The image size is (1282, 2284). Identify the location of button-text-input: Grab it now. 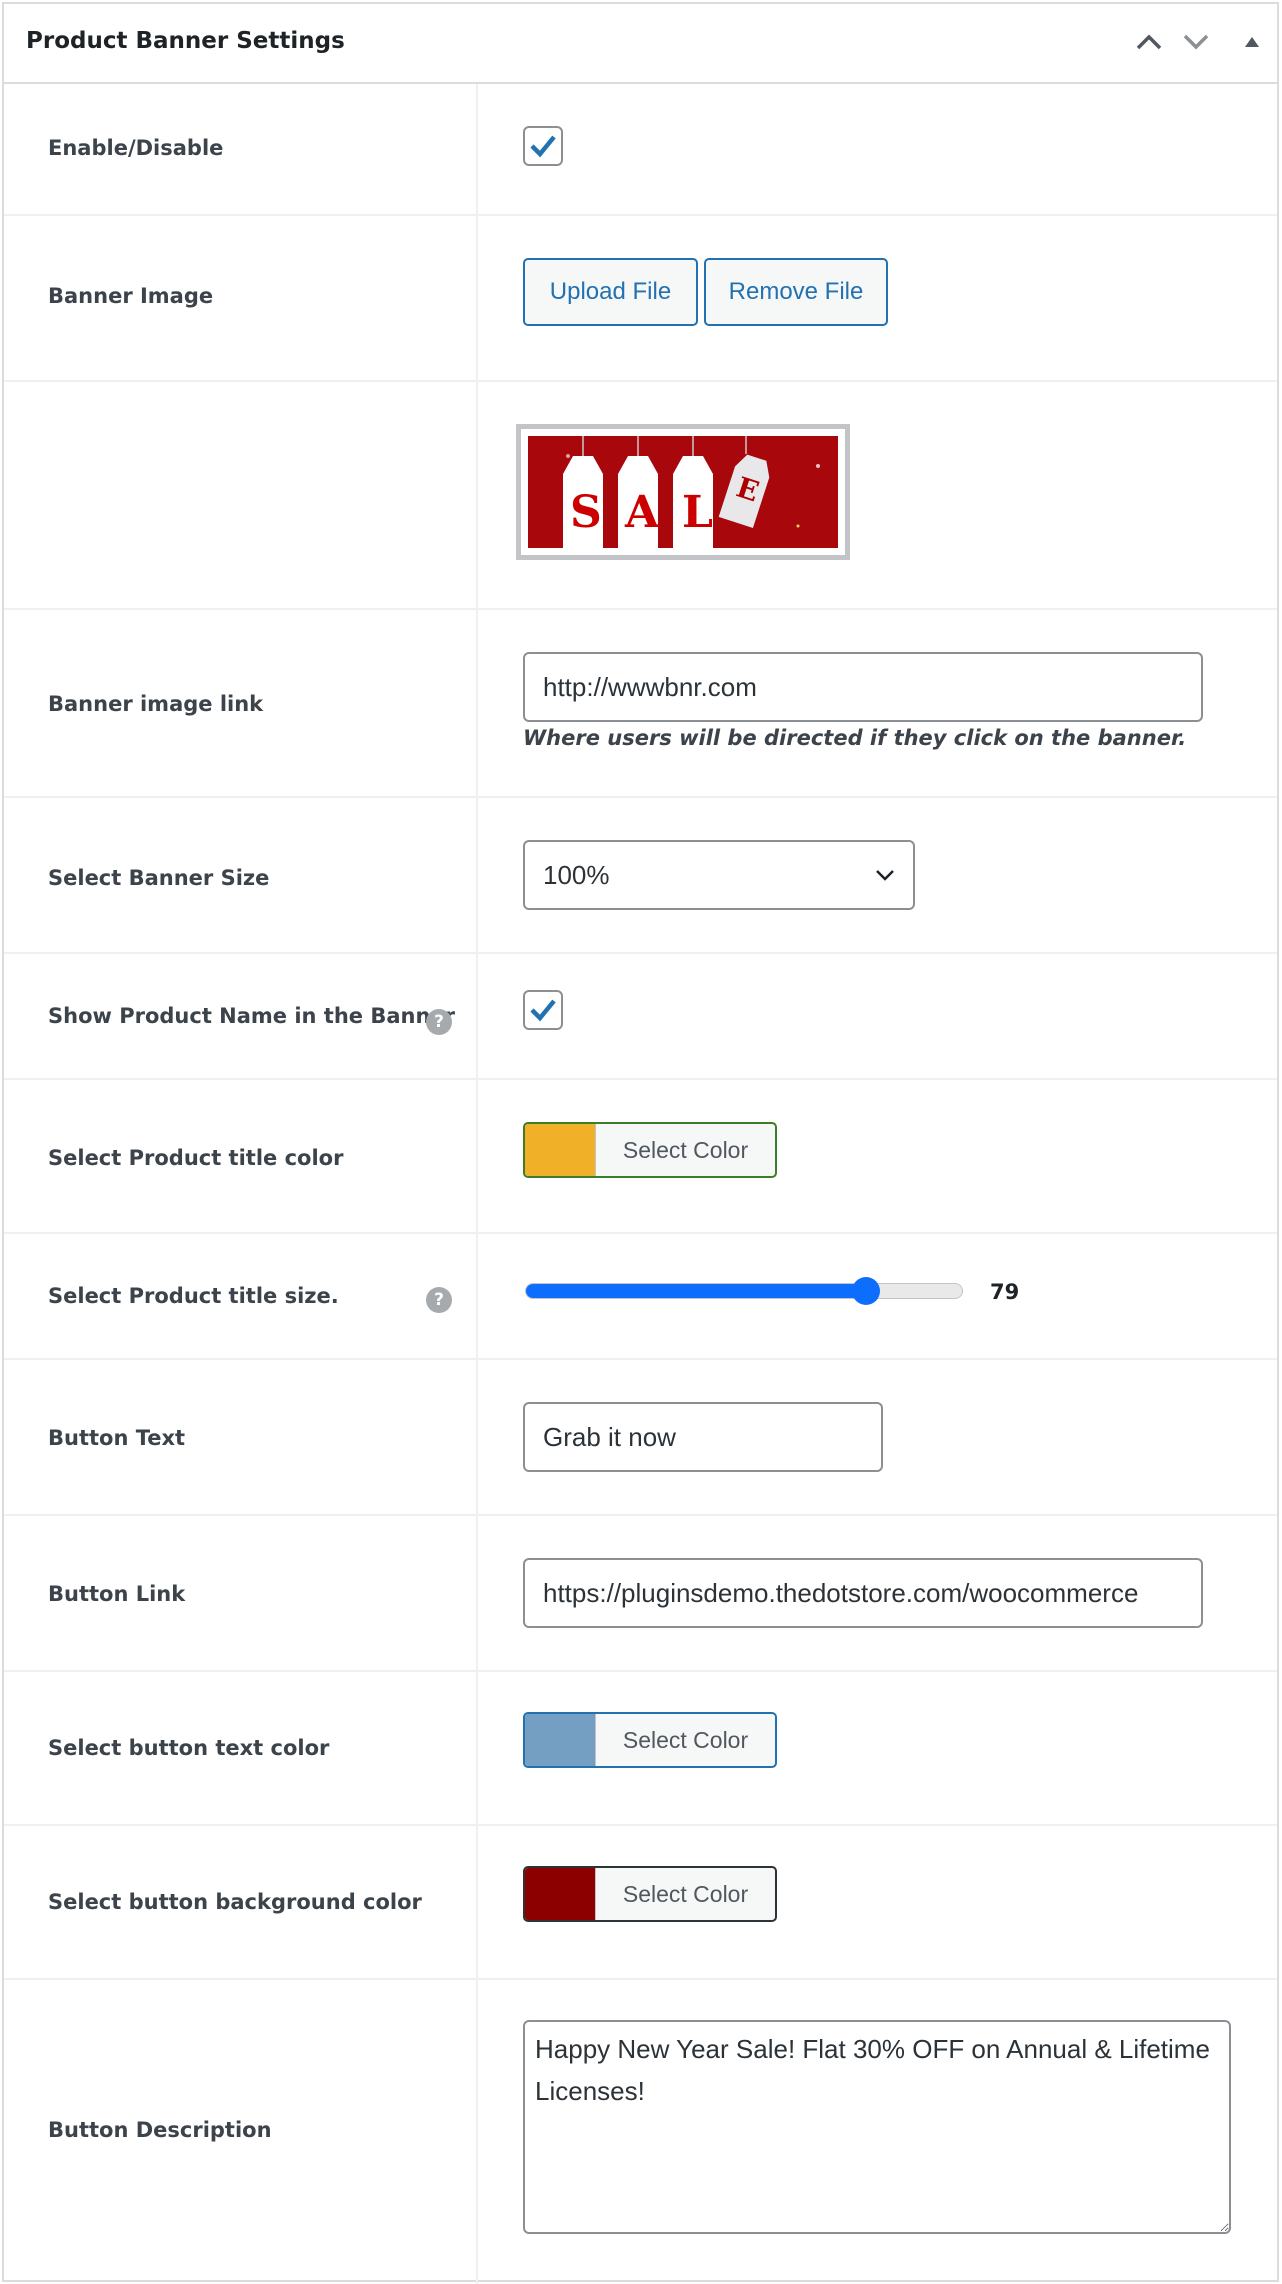
(703, 1437).